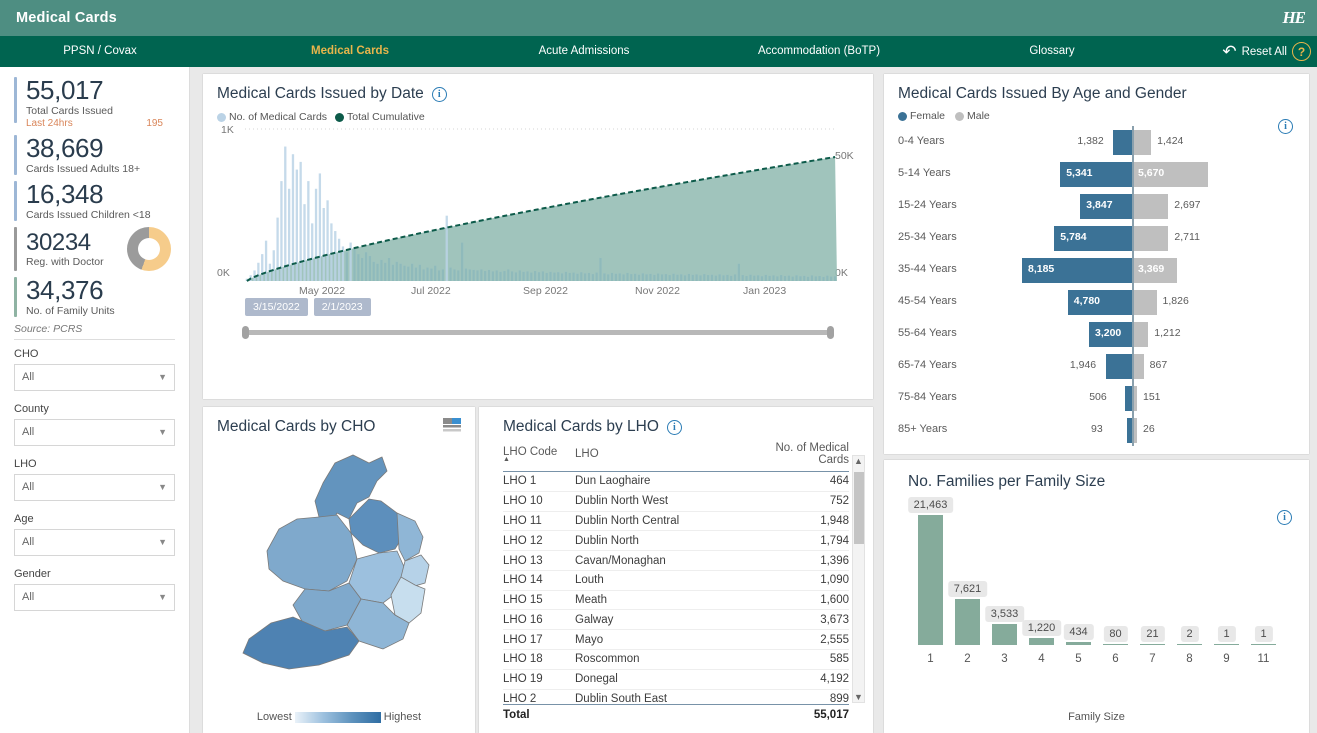 The width and height of the screenshot is (1317, 733). I want to click on filter-select-lho: All ▼, so click(94, 487).